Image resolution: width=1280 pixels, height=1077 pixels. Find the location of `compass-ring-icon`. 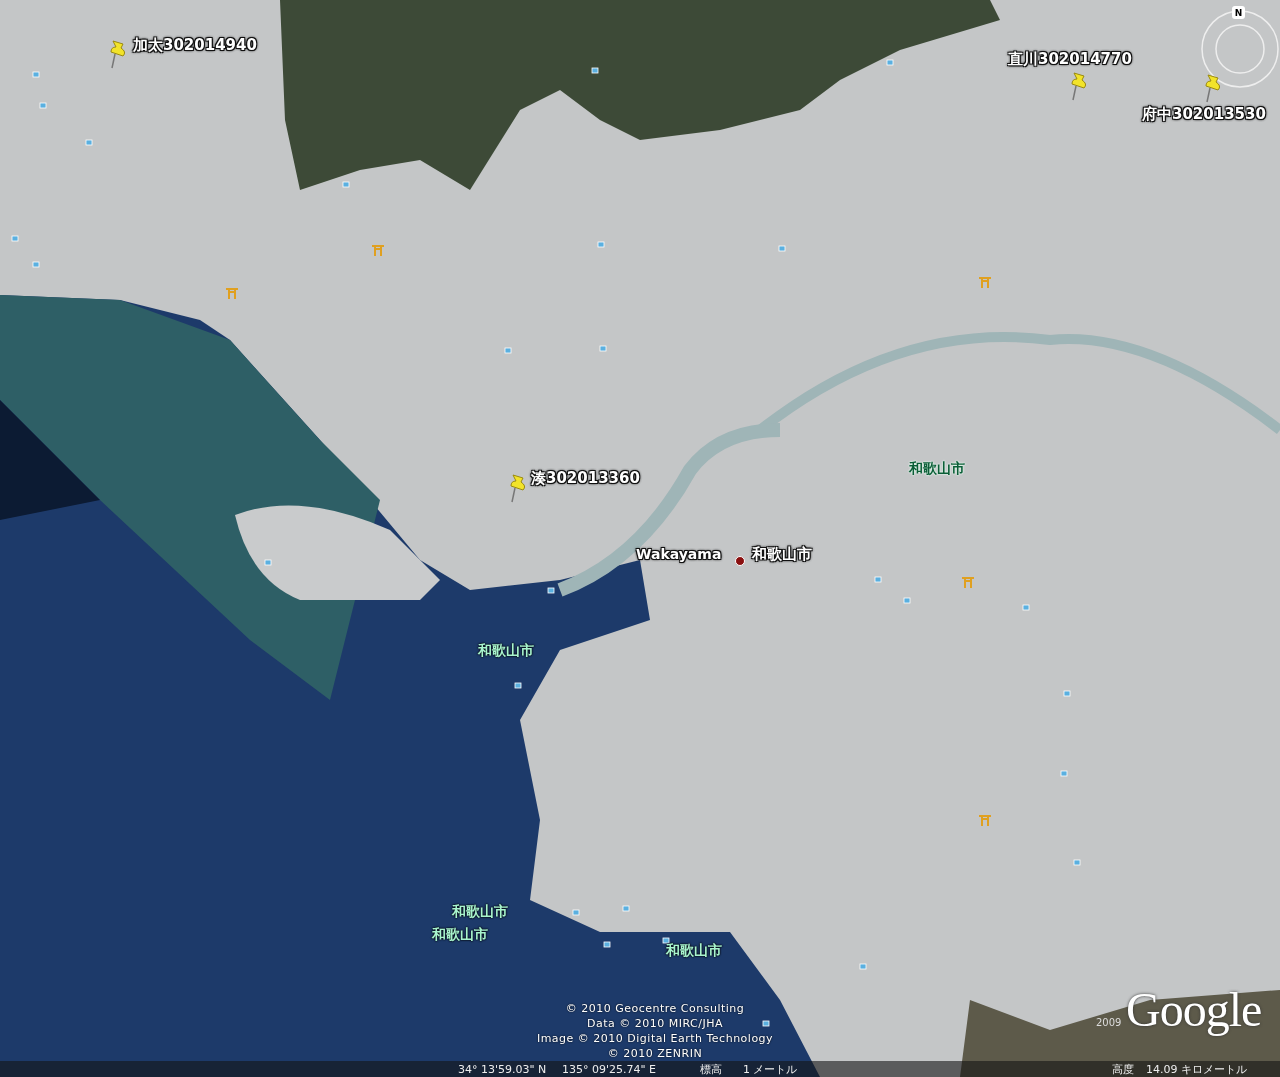

compass-ring-icon is located at coordinates (1240, 49).